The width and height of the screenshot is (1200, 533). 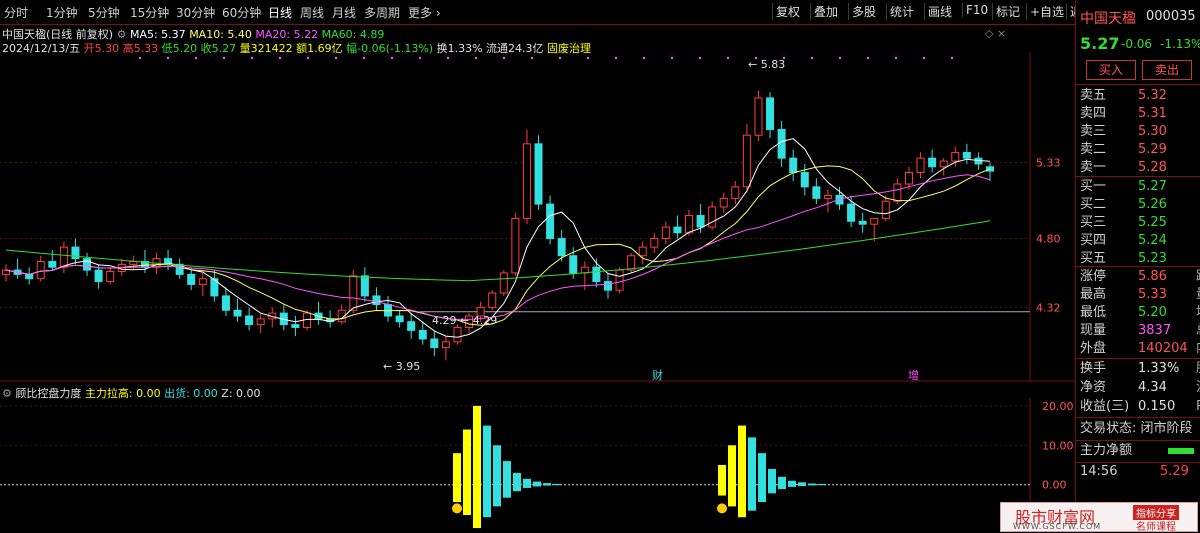 What do you see at coordinates (913, 375) in the screenshot?
I see `zeng-marker: 增` at bounding box center [913, 375].